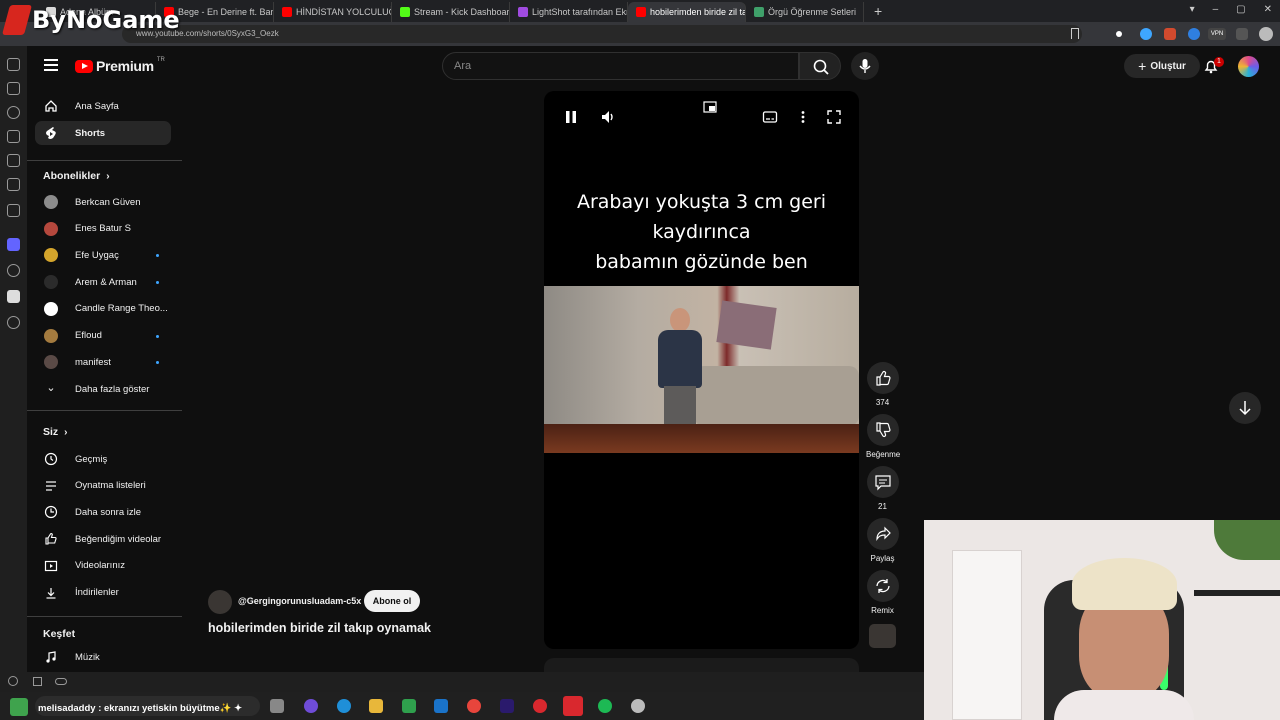  What do you see at coordinates (441, 706) in the screenshot?
I see `outlook-icon` at bounding box center [441, 706].